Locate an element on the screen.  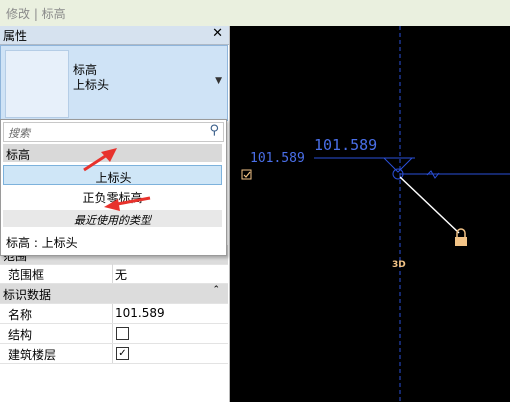
properties-header: 属性 ✕ is located at coordinates (114, 35).